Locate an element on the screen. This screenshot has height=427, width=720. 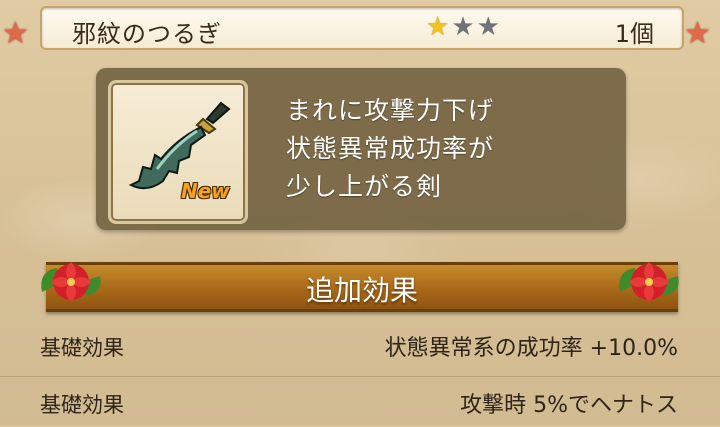
effect-row: 基礎効果 状態異常系の成功率 +10.0% is located at coordinates (360, 345).